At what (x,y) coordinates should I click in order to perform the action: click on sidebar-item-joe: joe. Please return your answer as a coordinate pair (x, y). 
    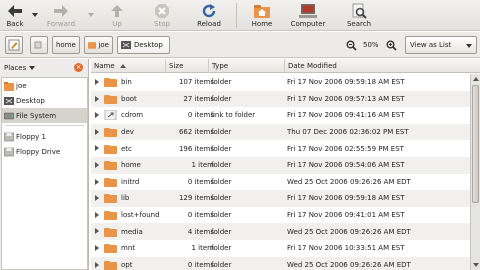
    Looking at the image, I should click on (44, 85).